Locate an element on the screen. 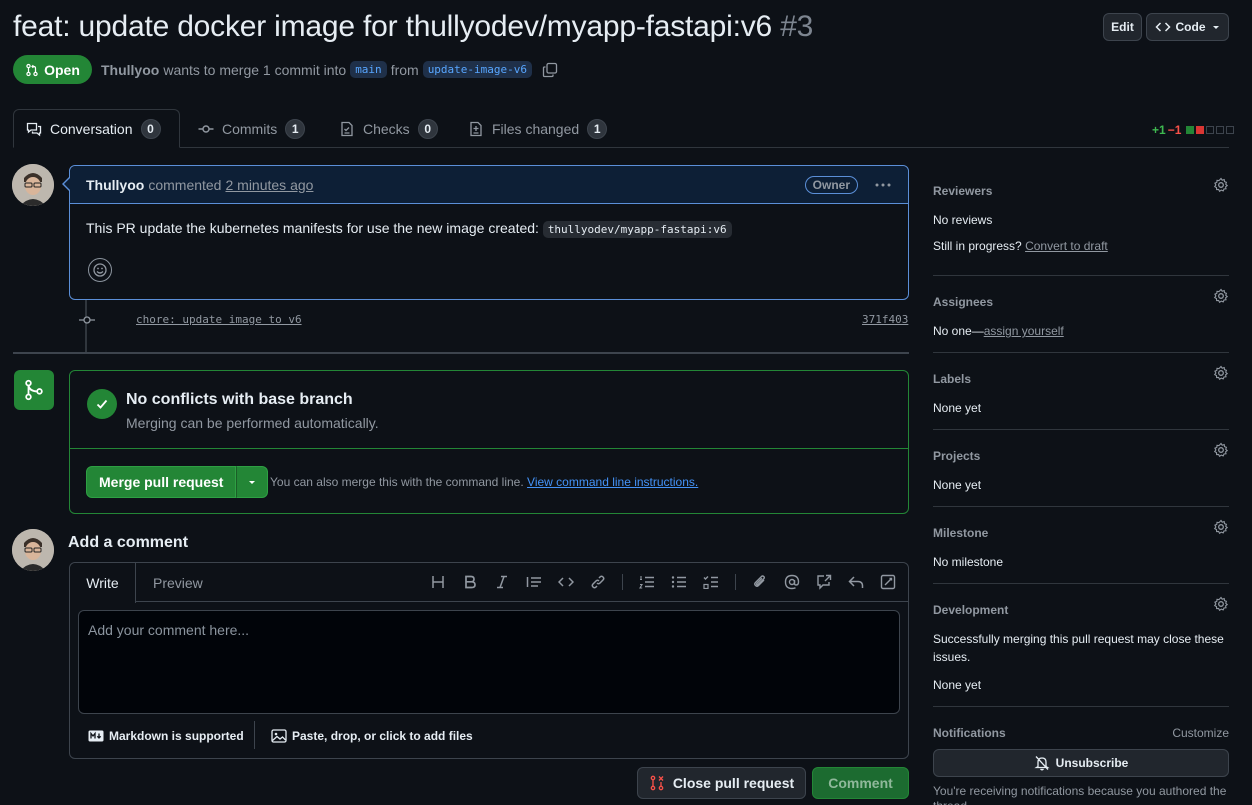 This screenshot has height=805, width=1252. heading-icon is located at coordinates (438, 582).